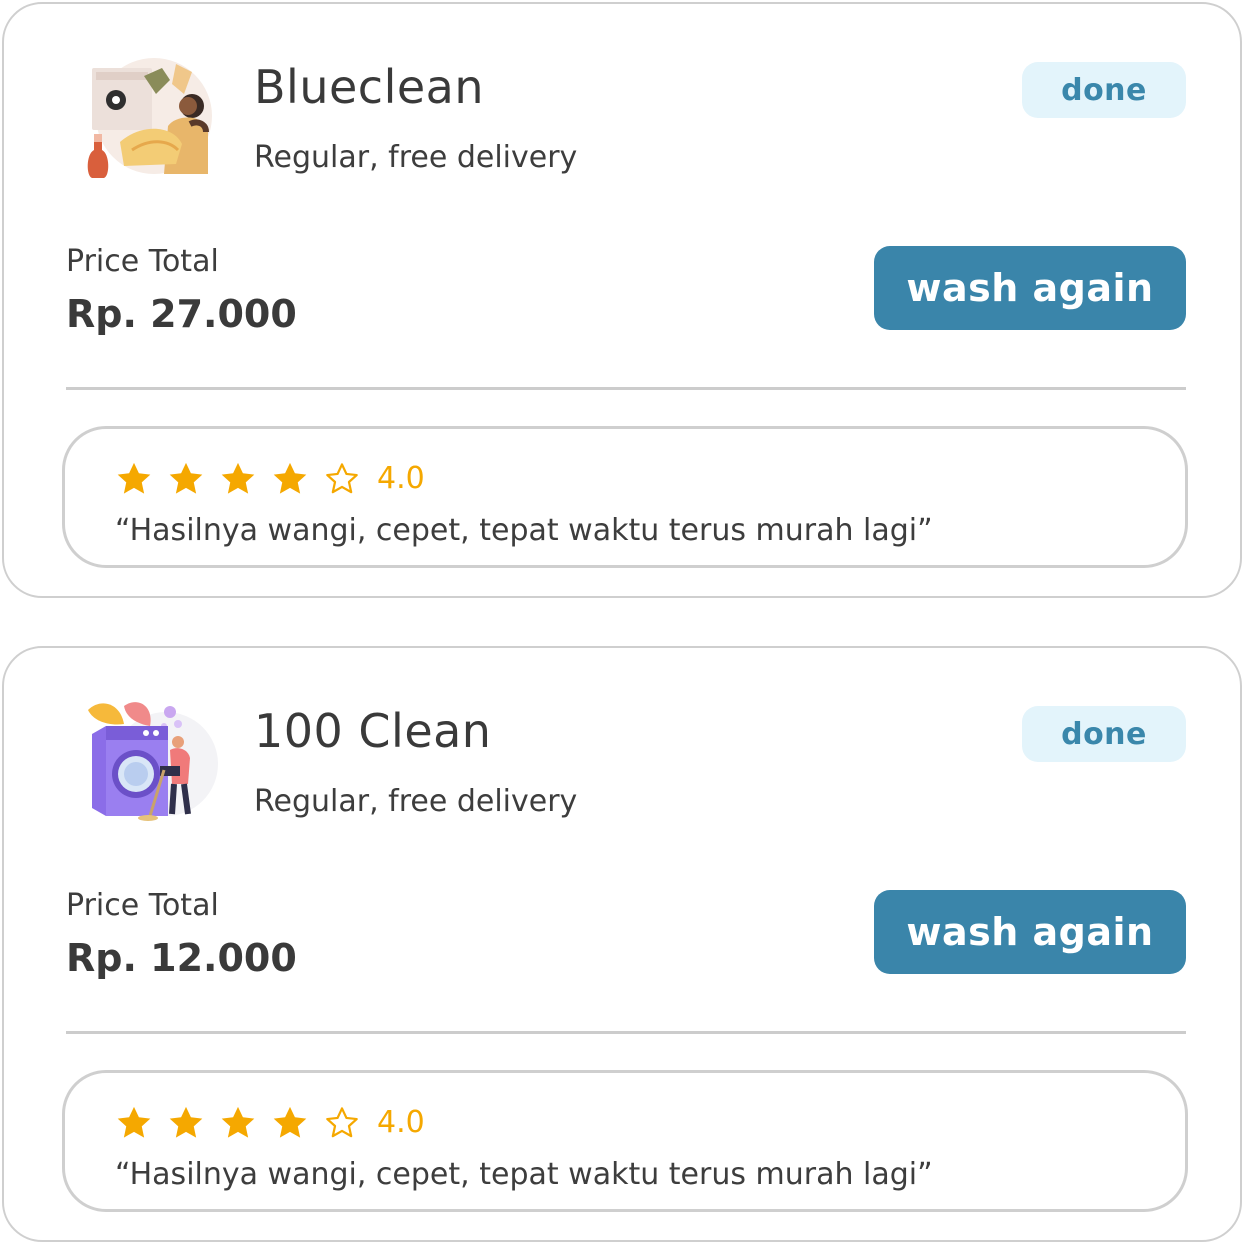 Image resolution: width=1248 pixels, height=1248 pixels. I want to click on shop-name: Blueclean, so click(369, 87).